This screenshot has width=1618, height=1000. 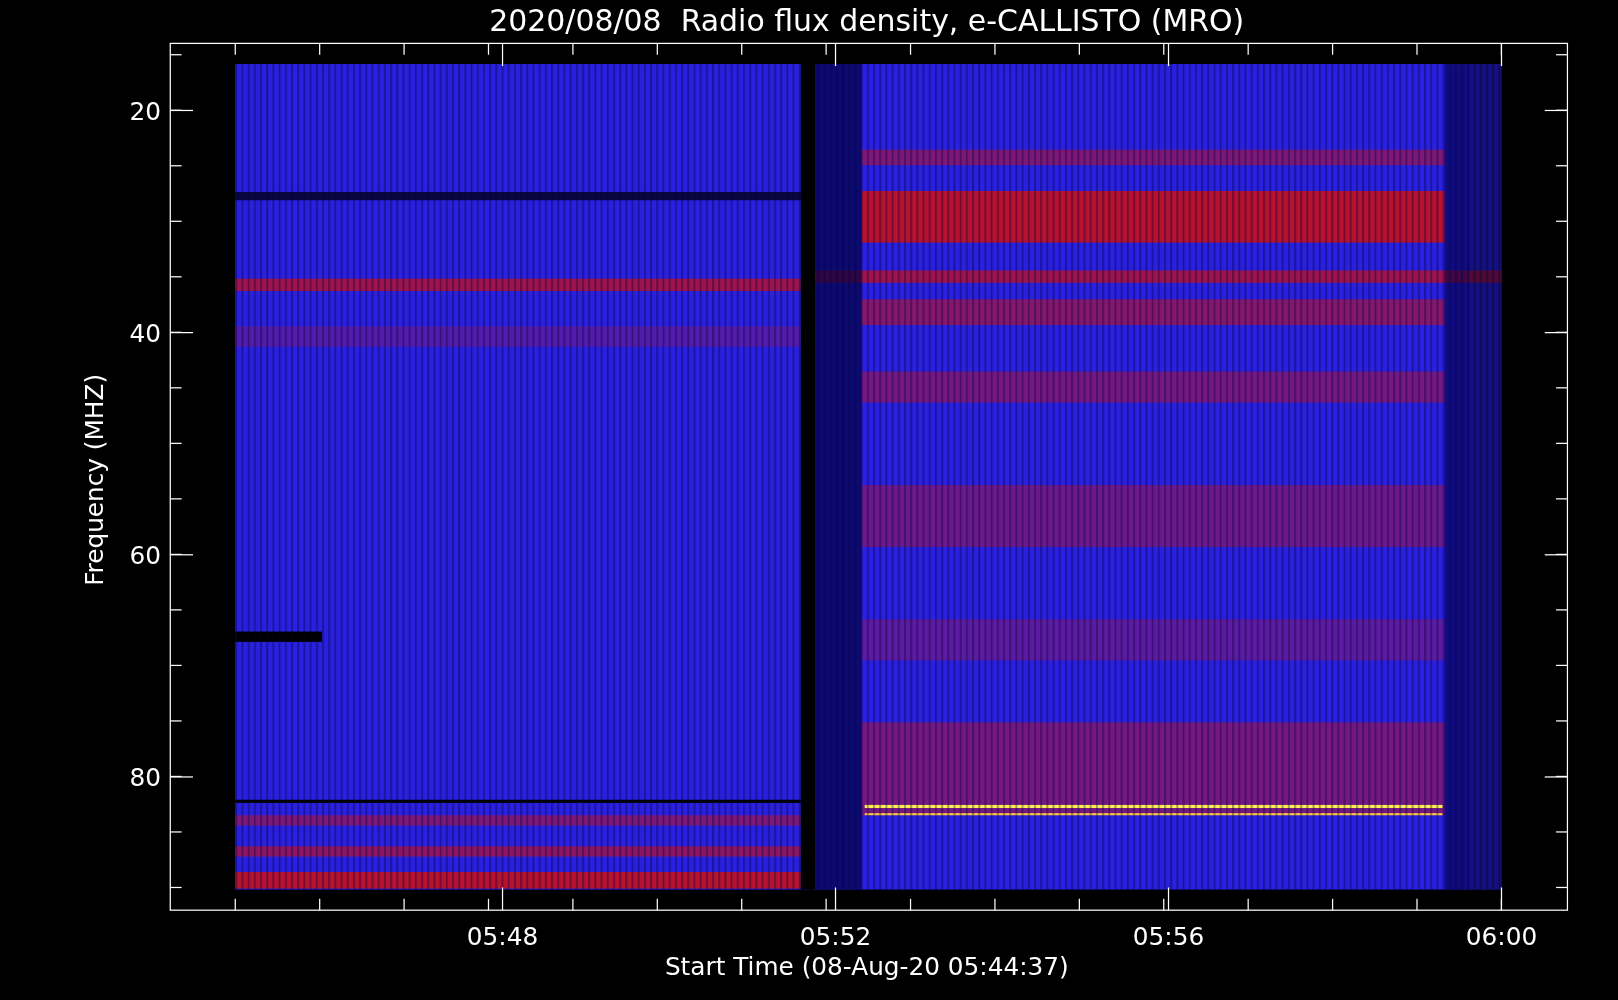 I want to click on y-tick-label: 60, so click(x=145, y=556).